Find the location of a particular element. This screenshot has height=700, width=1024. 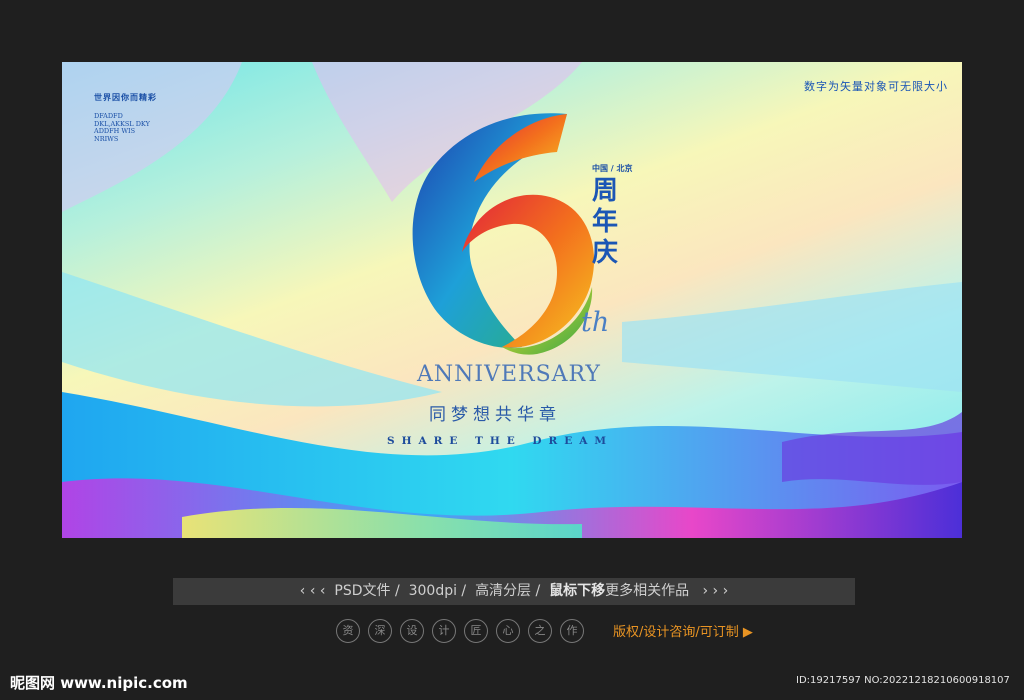

badge-char: 资 is located at coordinates (348, 631).